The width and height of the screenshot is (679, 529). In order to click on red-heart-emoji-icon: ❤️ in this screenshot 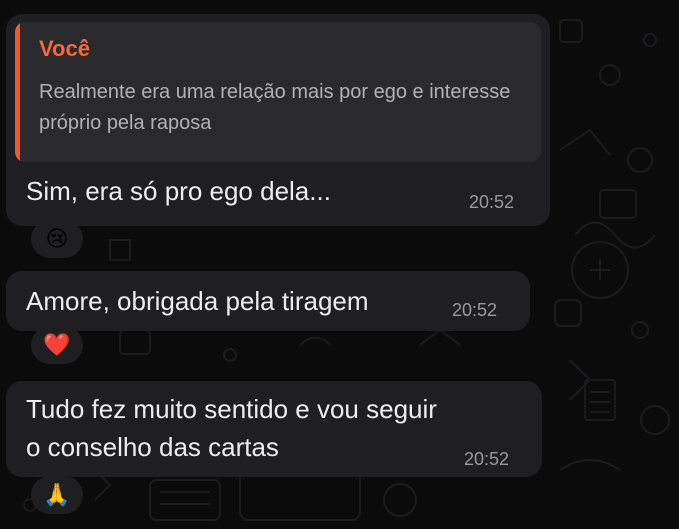, I will do `click(57, 344)`.